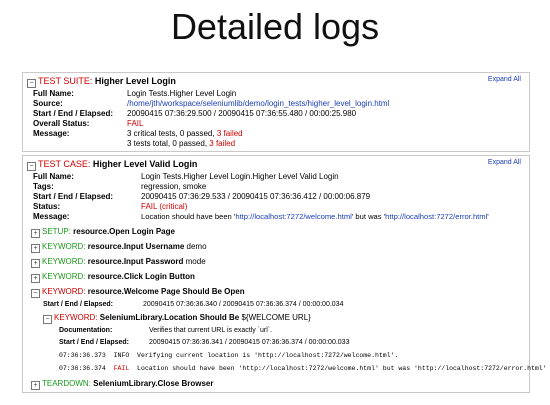 This screenshot has height=405, width=550. What do you see at coordinates (174, 186) in the screenshot?
I see `value: regression, smoke` at bounding box center [174, 186].